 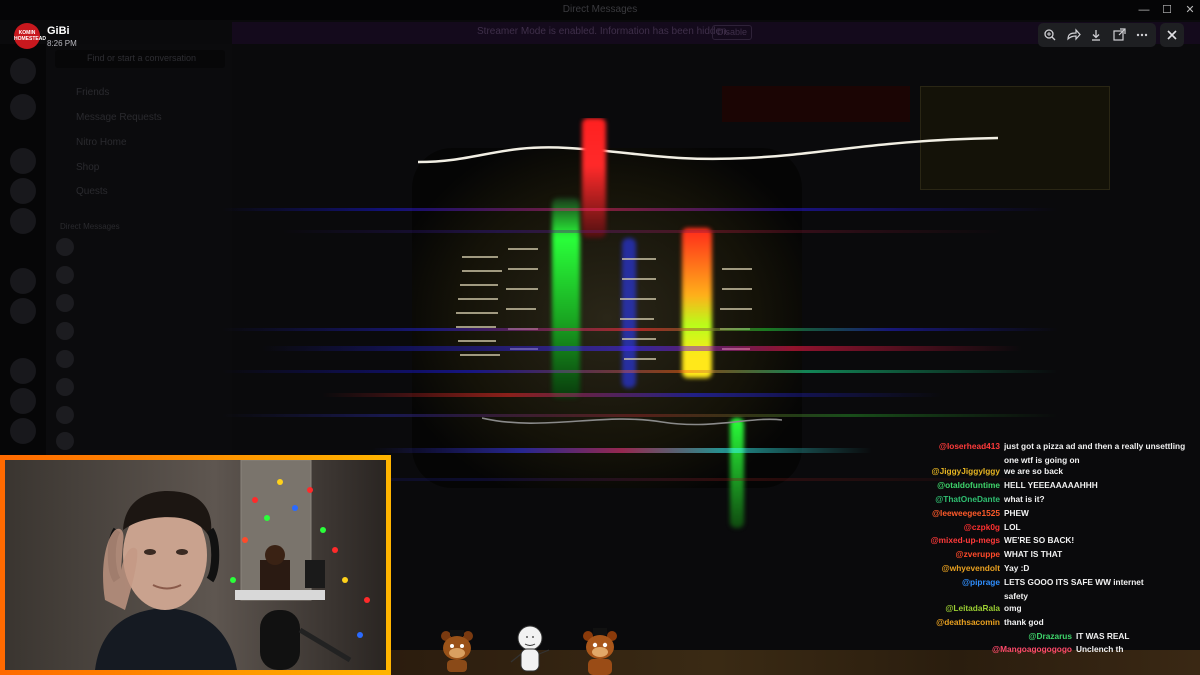 What do you see at coordinates (1103, 636) in the screenshot?
I see `chat-text: IT WAS REAL` at bounding box center [1103, 636].